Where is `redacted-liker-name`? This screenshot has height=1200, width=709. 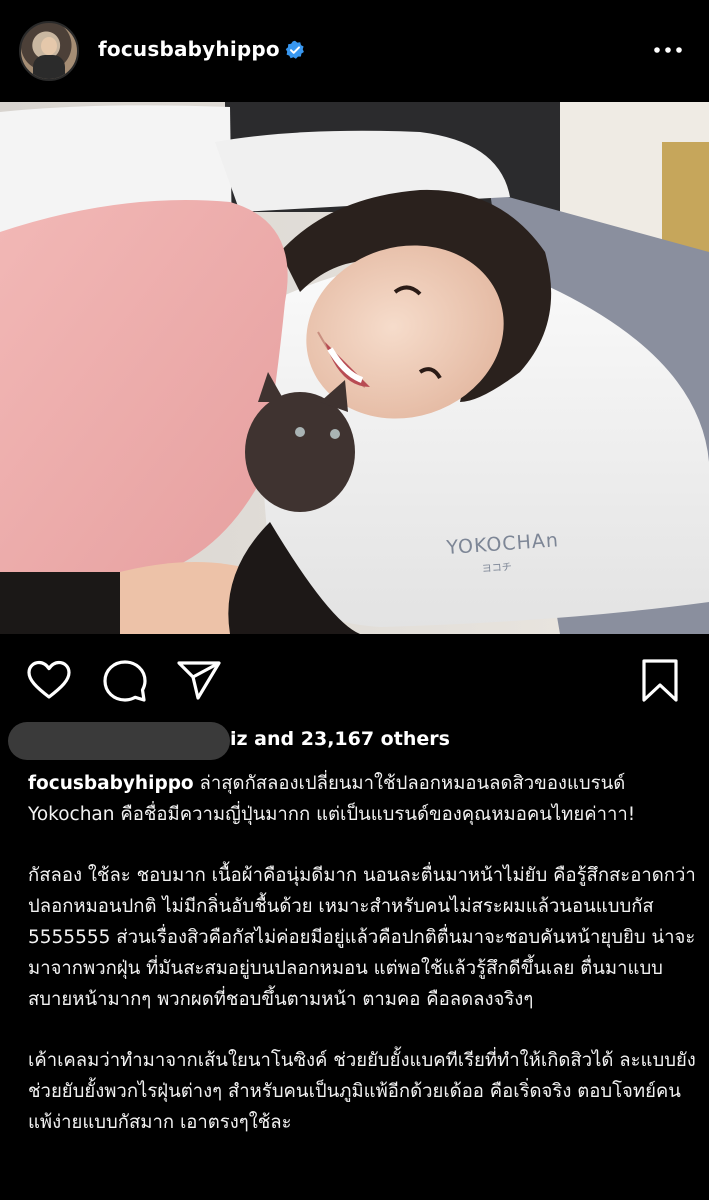 redacted-liker-name is located at coordinates (119, 741).